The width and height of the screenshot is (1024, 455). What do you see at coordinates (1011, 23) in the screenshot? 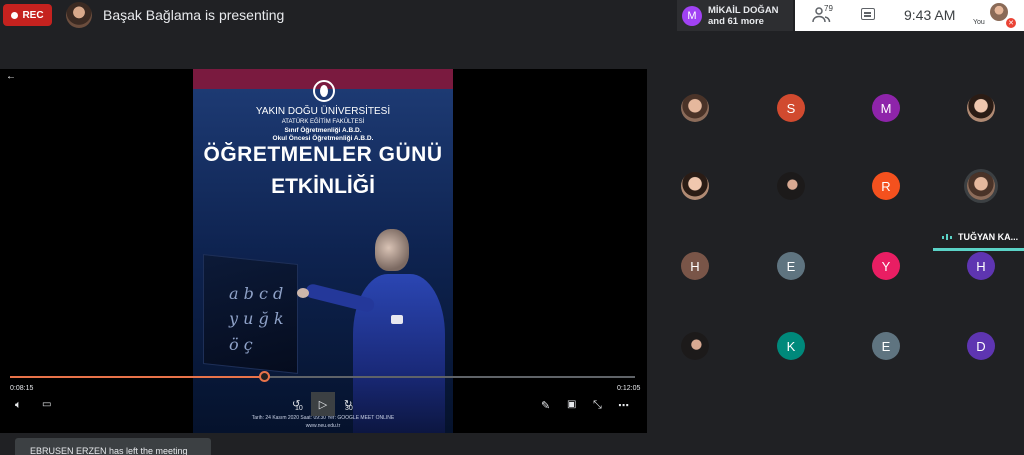
I see `mic-off-icon: ✕` at bounding box center [1011, 23].